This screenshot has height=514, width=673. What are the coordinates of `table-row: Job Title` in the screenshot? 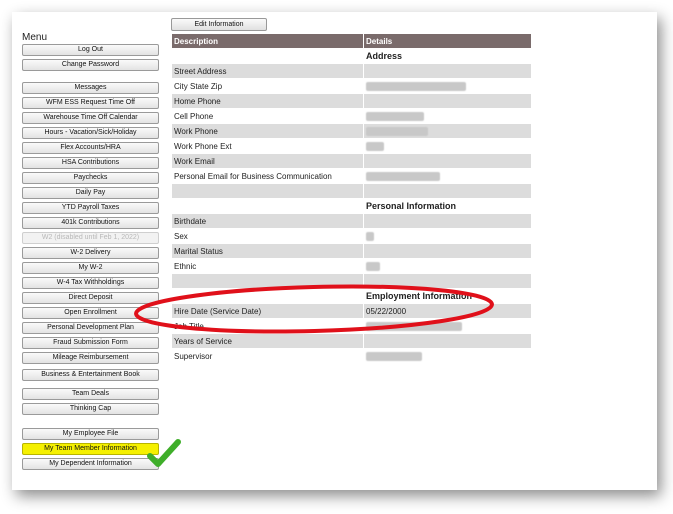 It's located at (351, 326).